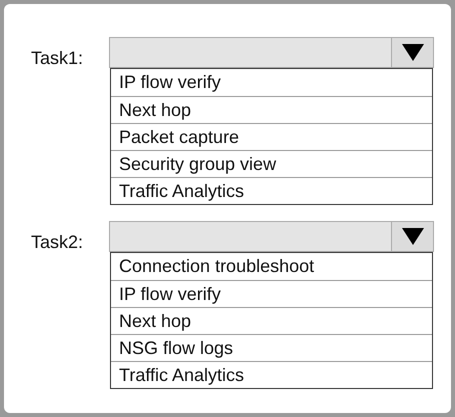  Describe the element at coordinates (271, 136) in the screenshot. I see `dropdown-option: Packet capture` at that location.